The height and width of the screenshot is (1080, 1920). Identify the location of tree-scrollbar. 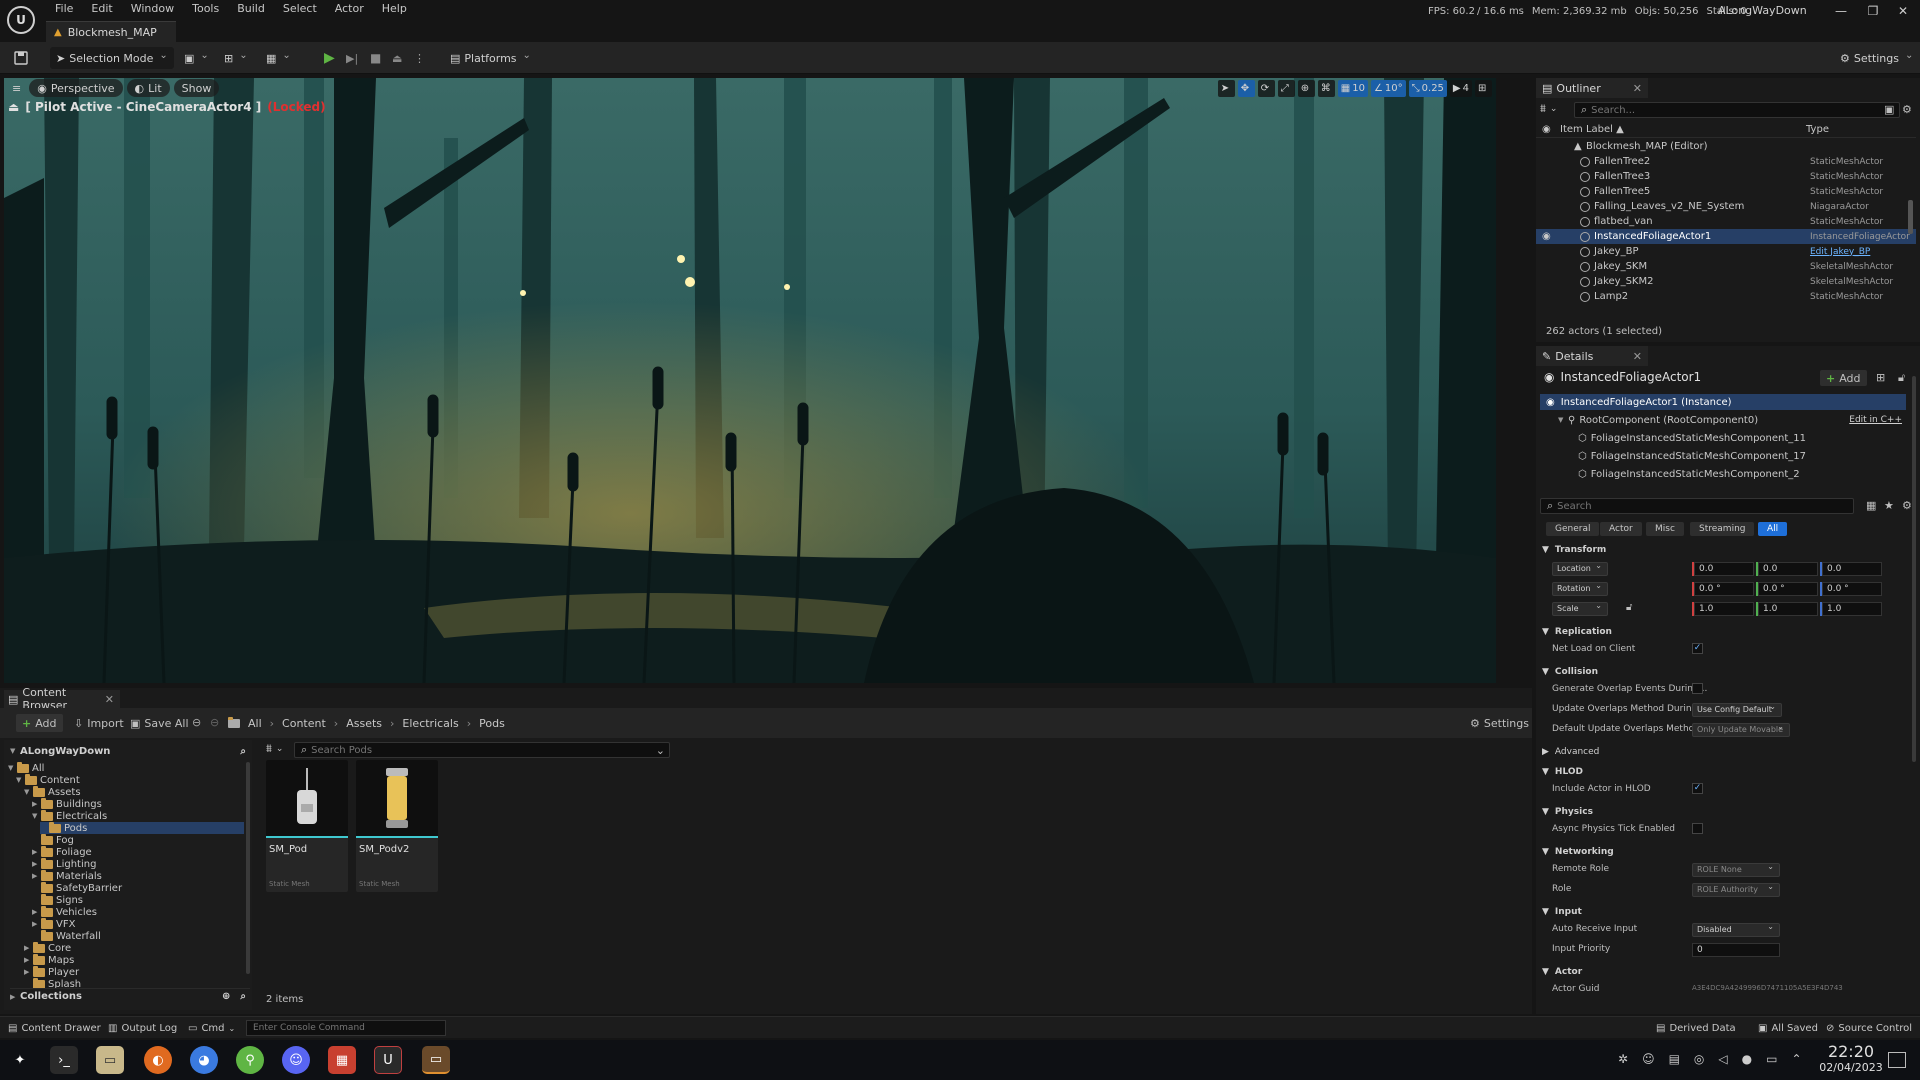
(248, 868).